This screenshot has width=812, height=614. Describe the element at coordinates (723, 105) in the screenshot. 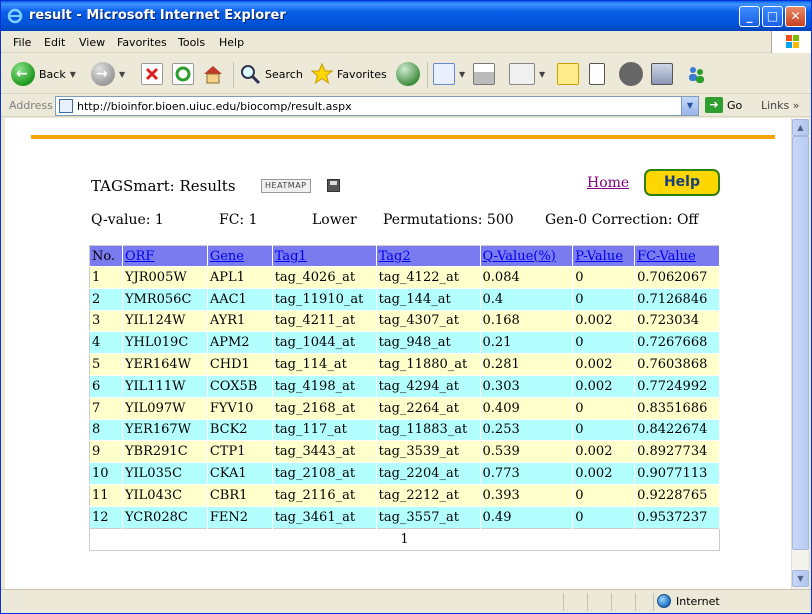

I see `go-button: ➜ Go` at that location.